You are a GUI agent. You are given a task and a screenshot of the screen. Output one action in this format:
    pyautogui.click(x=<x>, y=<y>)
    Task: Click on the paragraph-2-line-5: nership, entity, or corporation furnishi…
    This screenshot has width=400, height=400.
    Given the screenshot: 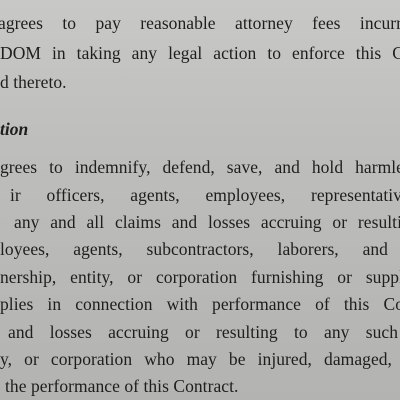 What is the action you would take?
    pyautogui.click(x=200, y=277)
    